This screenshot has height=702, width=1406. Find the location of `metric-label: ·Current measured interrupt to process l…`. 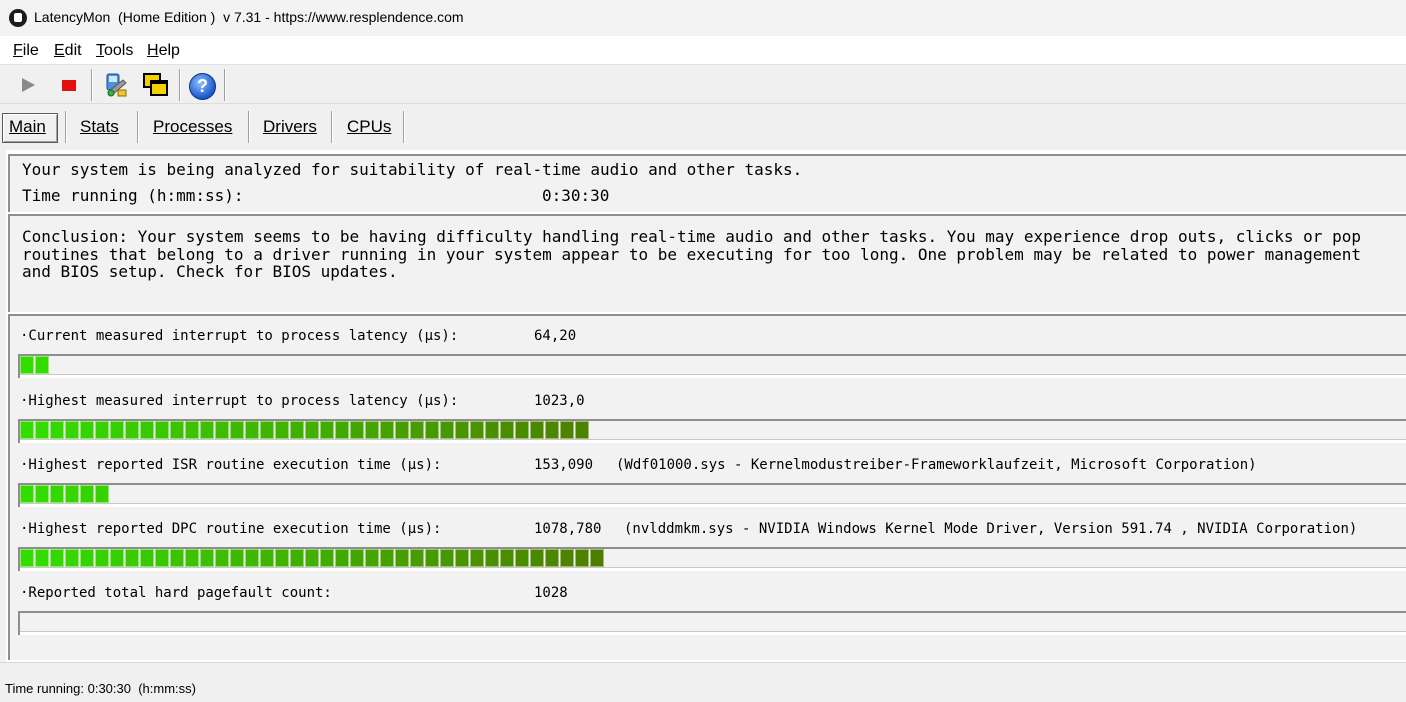

metric-label: ·Current measured interrupt to process l… is located at coordinates (239, 336).